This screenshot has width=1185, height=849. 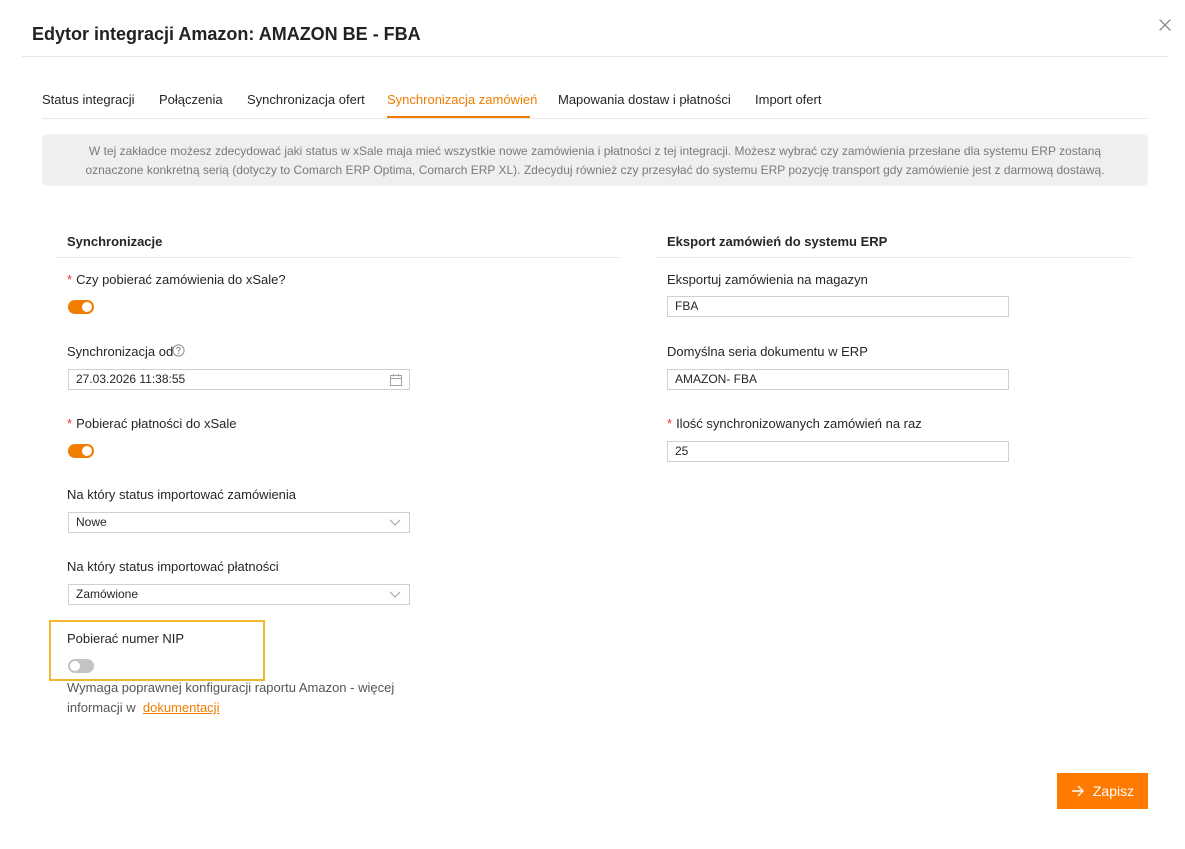 I want to click on download-orders-label: * Czy pobierać zamówienia do xSale?, so click(x=176, y=279).